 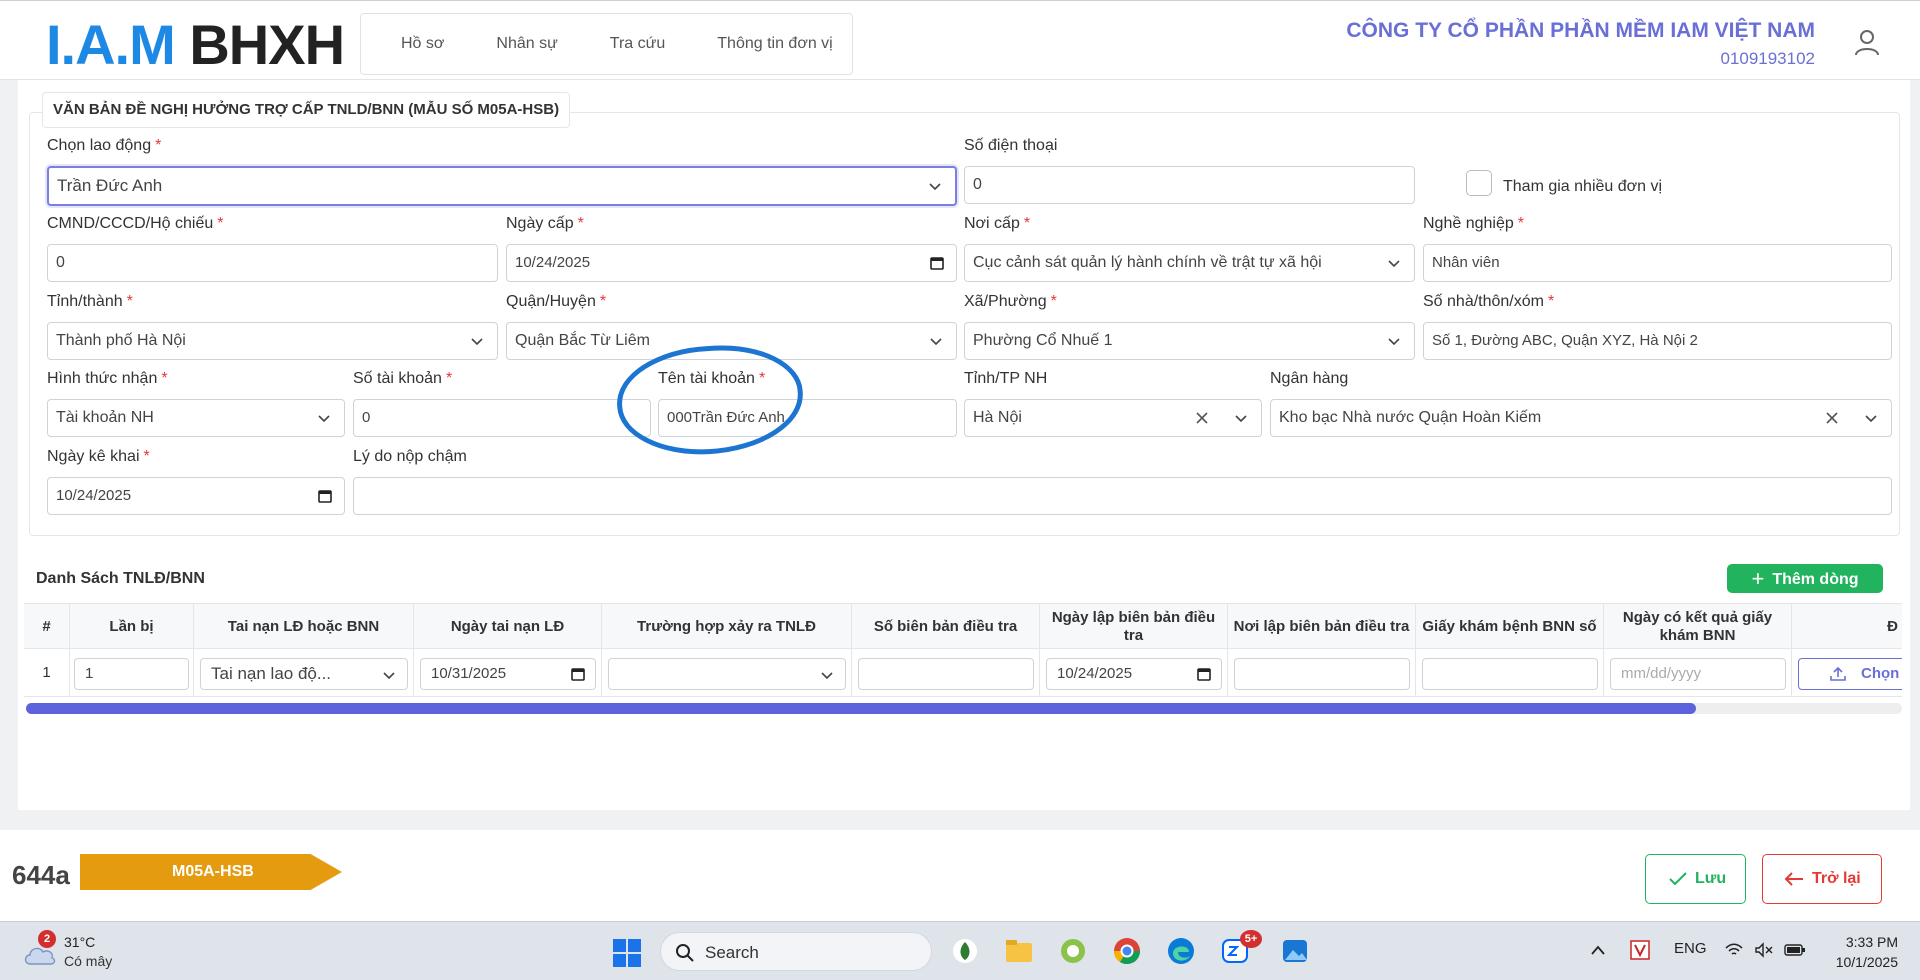 I want to click on column-header: Đ, so click(x=1892, y=626).